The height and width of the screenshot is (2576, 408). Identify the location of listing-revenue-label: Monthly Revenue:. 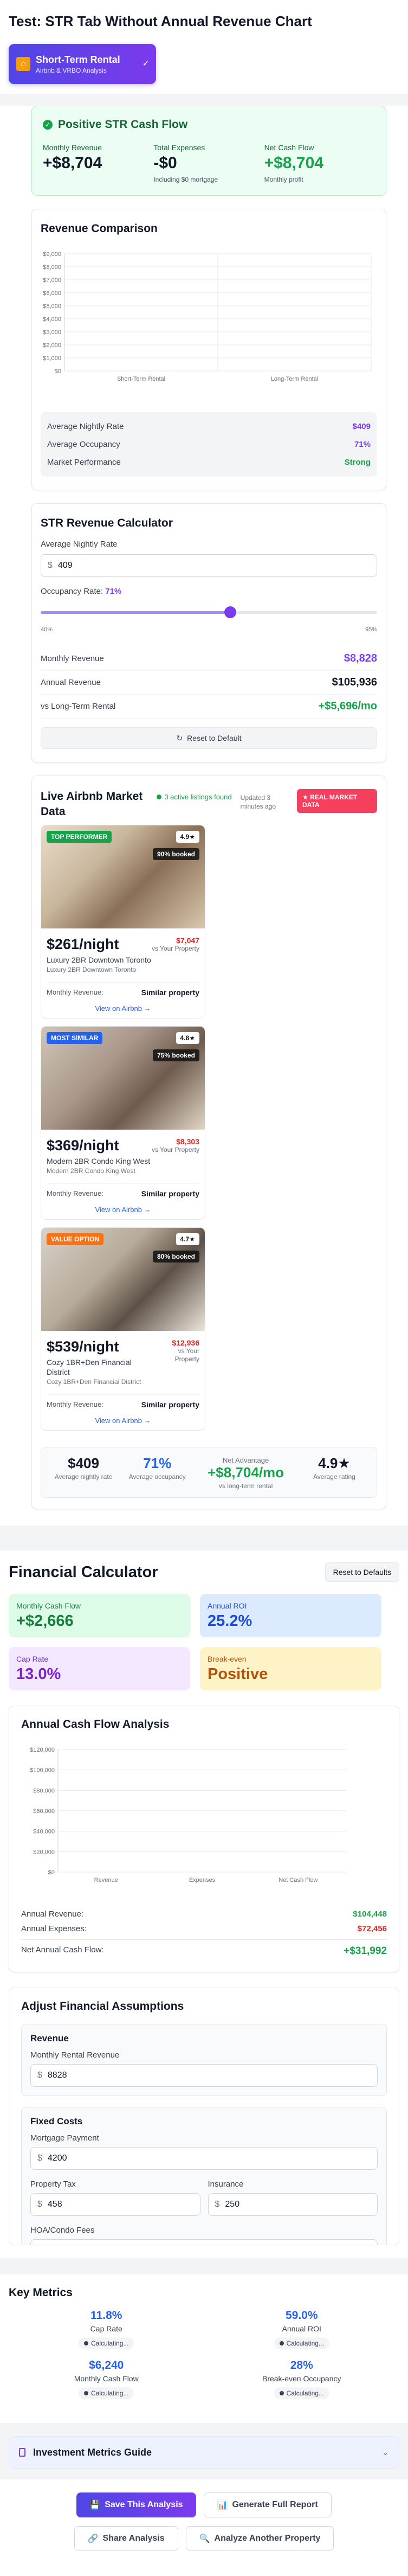
(75, 992).